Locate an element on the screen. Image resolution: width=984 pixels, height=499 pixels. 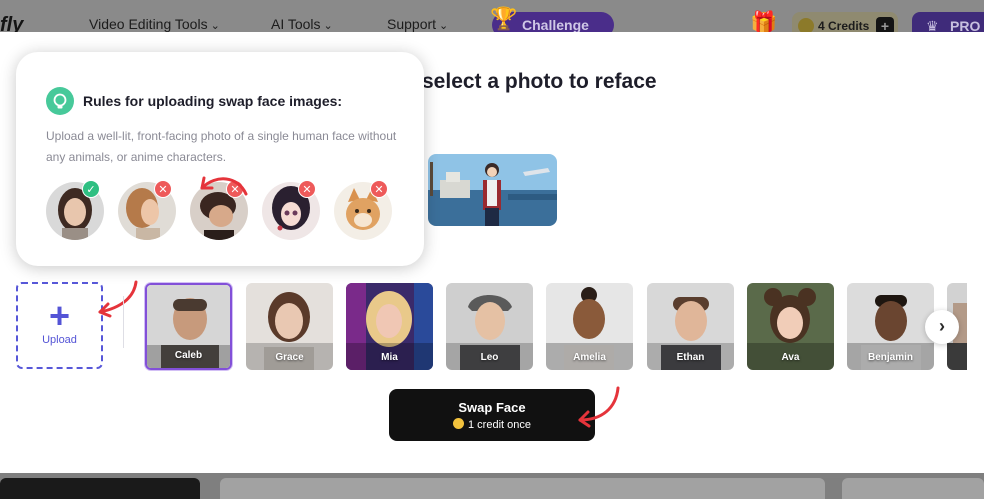
harbor-scene-image is located at coordinates (492, 190).